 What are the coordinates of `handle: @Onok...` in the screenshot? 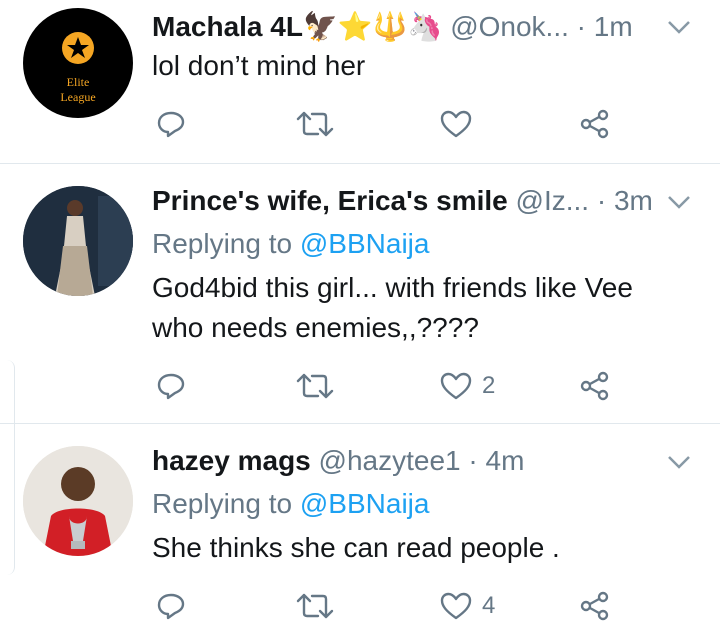 It's located at (509, 26).